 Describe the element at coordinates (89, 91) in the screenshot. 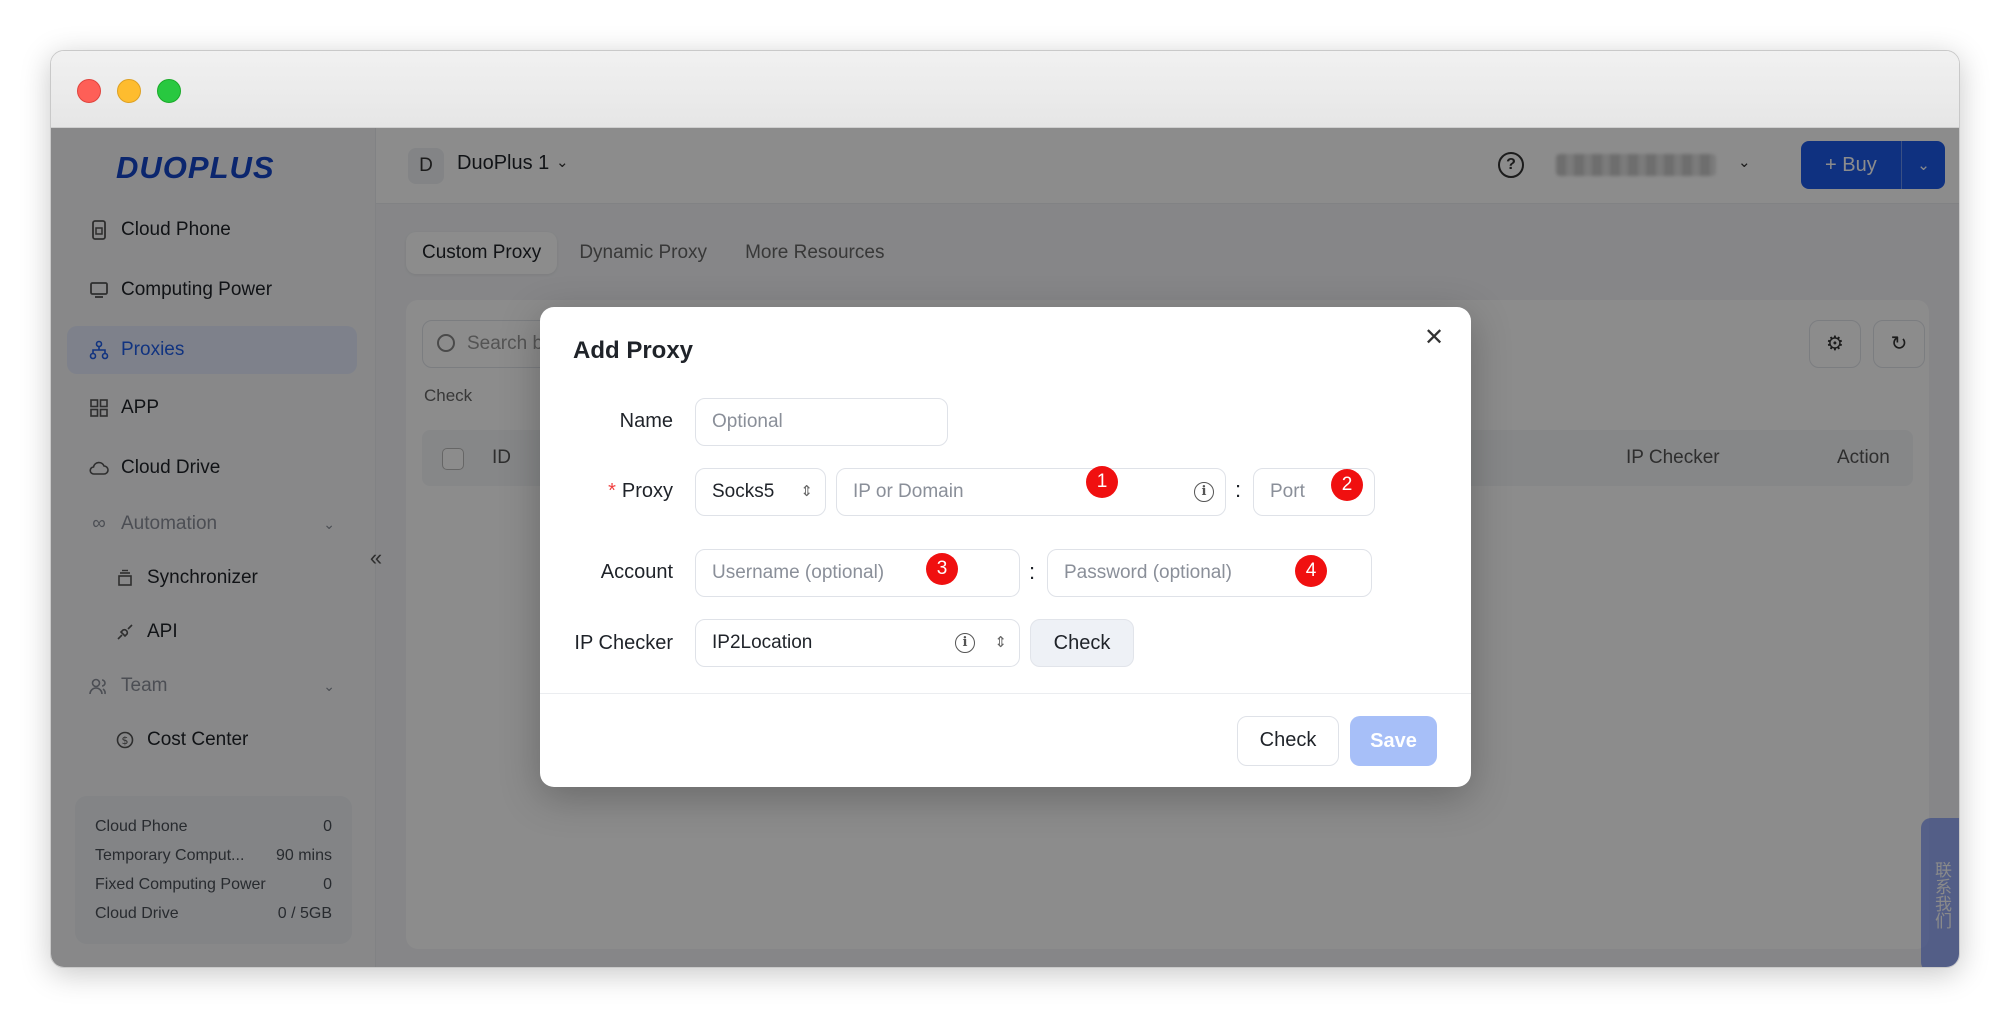

I see `close-window-button` at that location.